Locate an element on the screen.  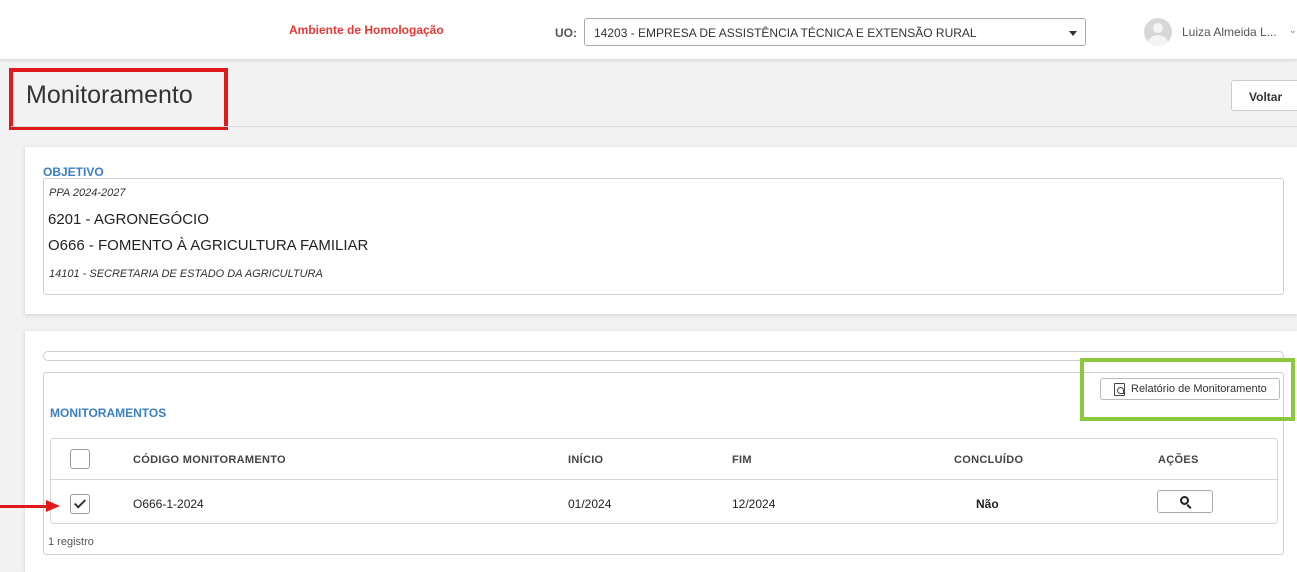
column-header-concluido: CONCLUÍDO is located at coordinates (989, 460).